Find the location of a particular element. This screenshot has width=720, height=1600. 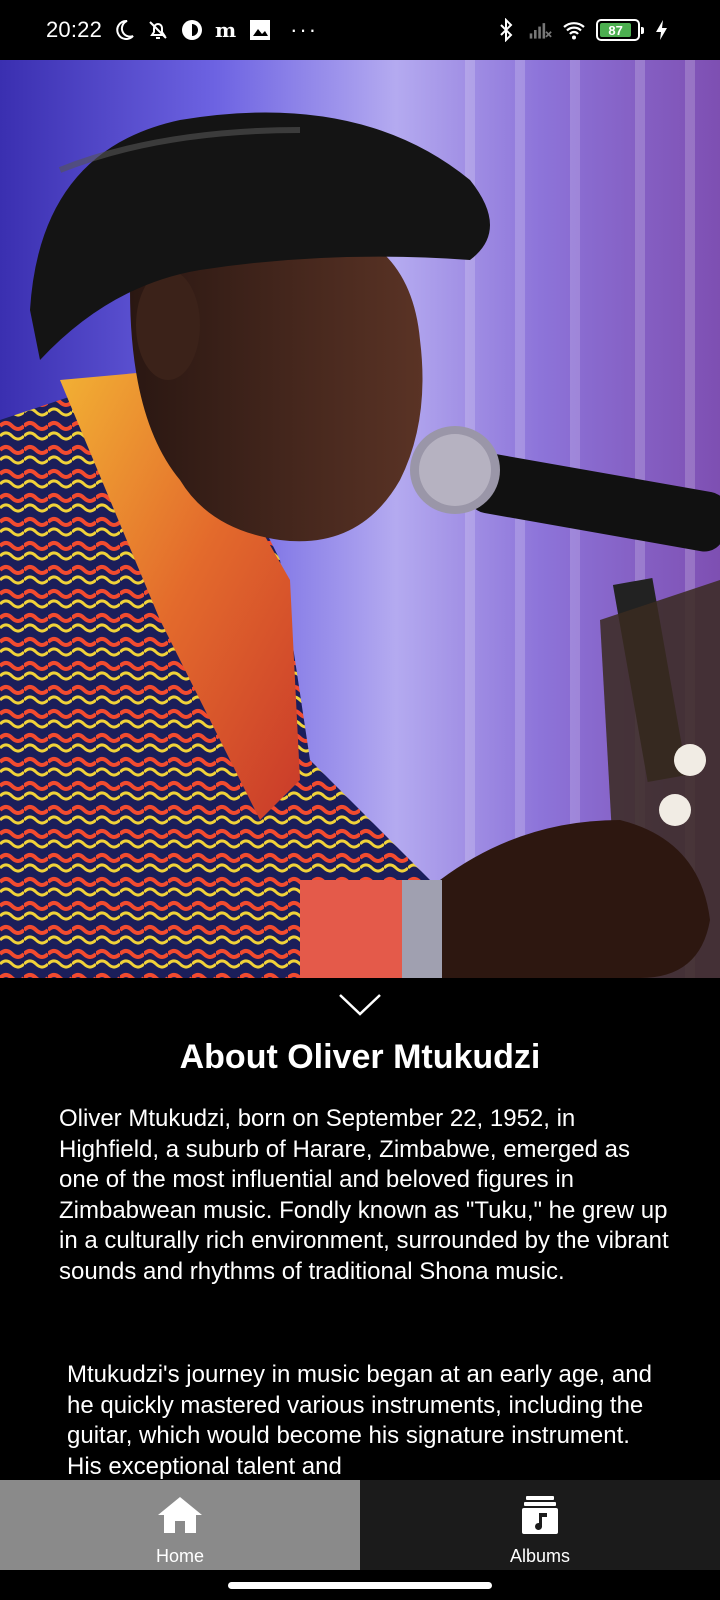

battery-level: 87 is located at coordinates (615, 30).